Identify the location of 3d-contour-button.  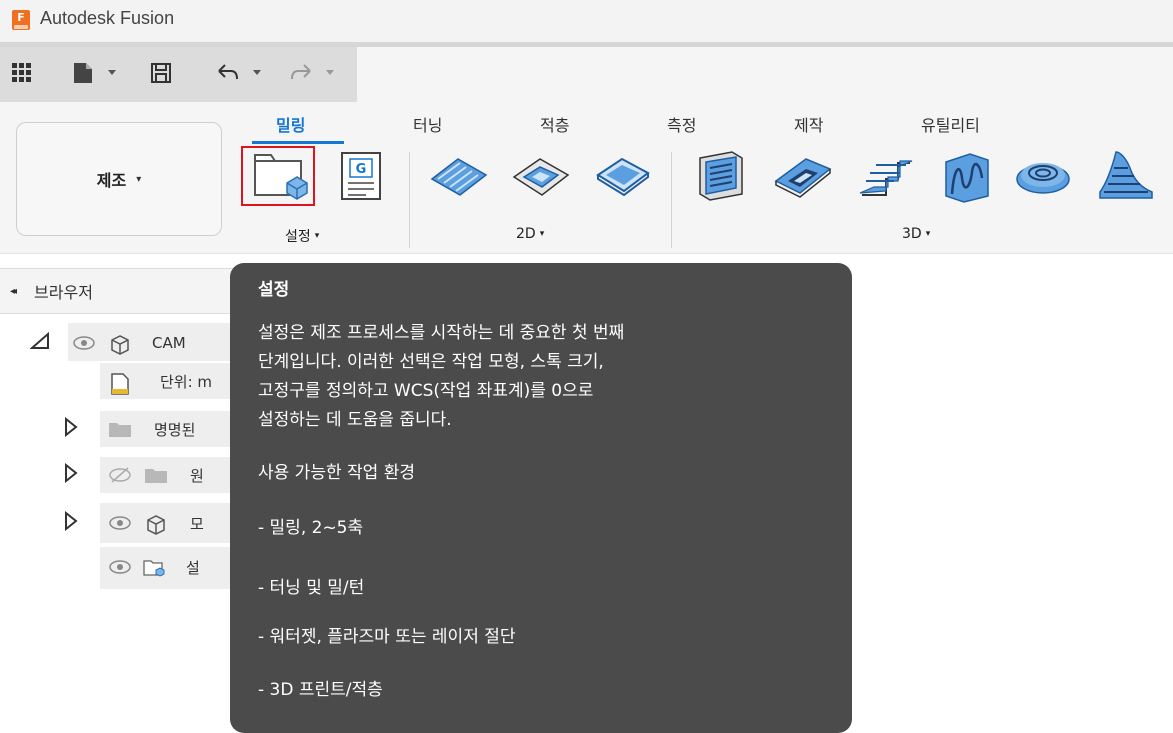
(967, 176).